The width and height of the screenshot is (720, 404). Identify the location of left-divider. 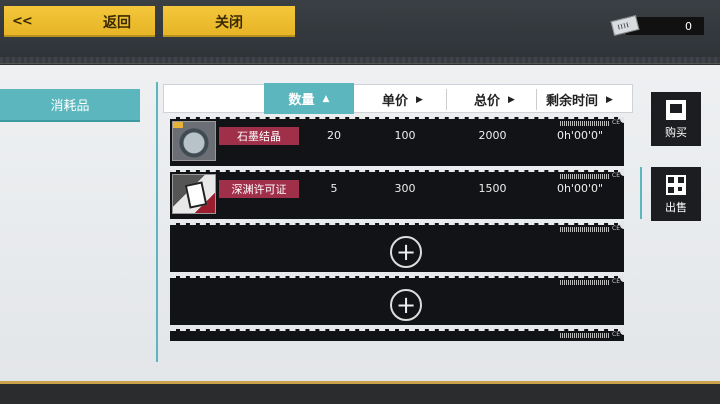
(157, 222).